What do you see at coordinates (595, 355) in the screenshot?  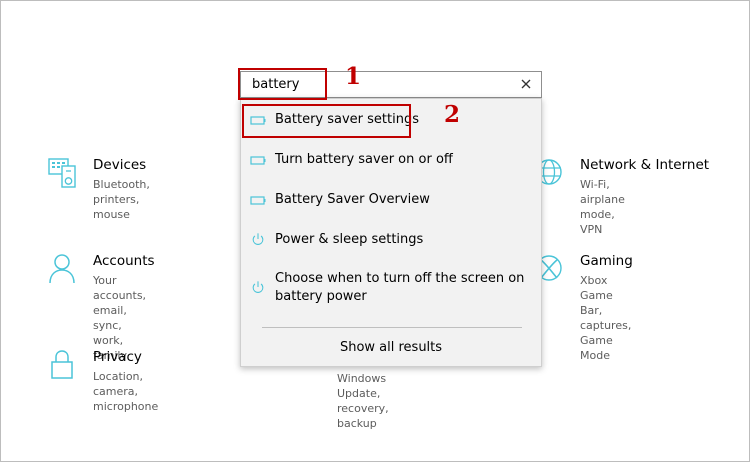 I see `tile-gaming-desc-line: Mode` at bounding box center [595, 355].